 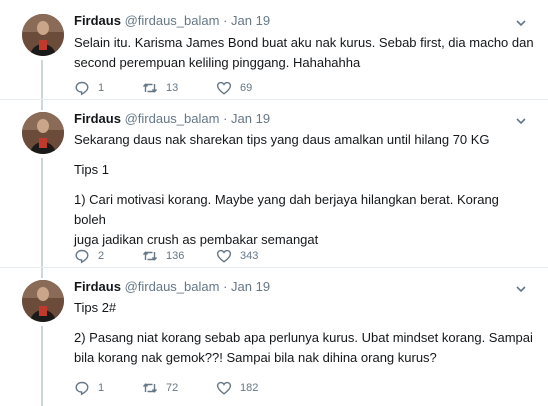 I want to click on like-button: 182, so click(x=237, y=388).